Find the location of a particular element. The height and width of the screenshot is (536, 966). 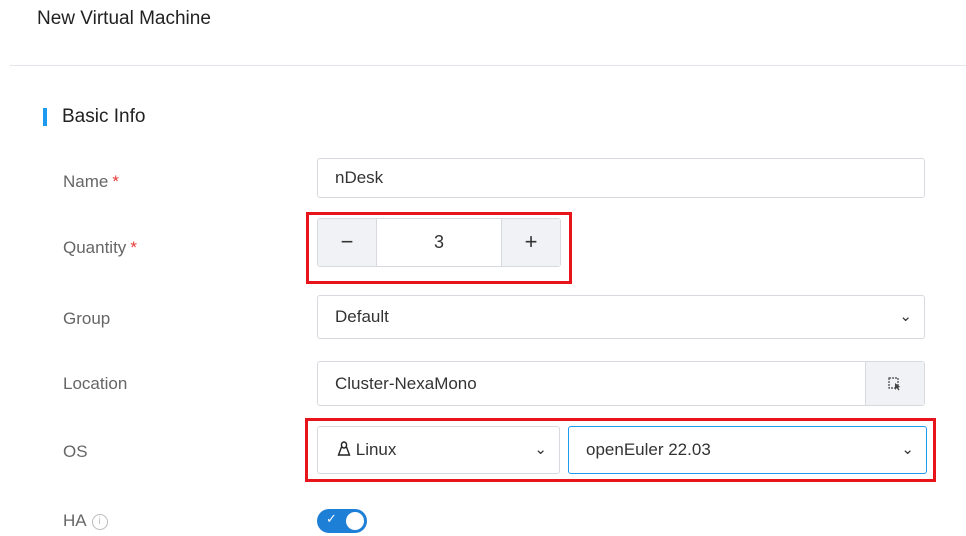

header-divider is located at coordinates (488, 65).